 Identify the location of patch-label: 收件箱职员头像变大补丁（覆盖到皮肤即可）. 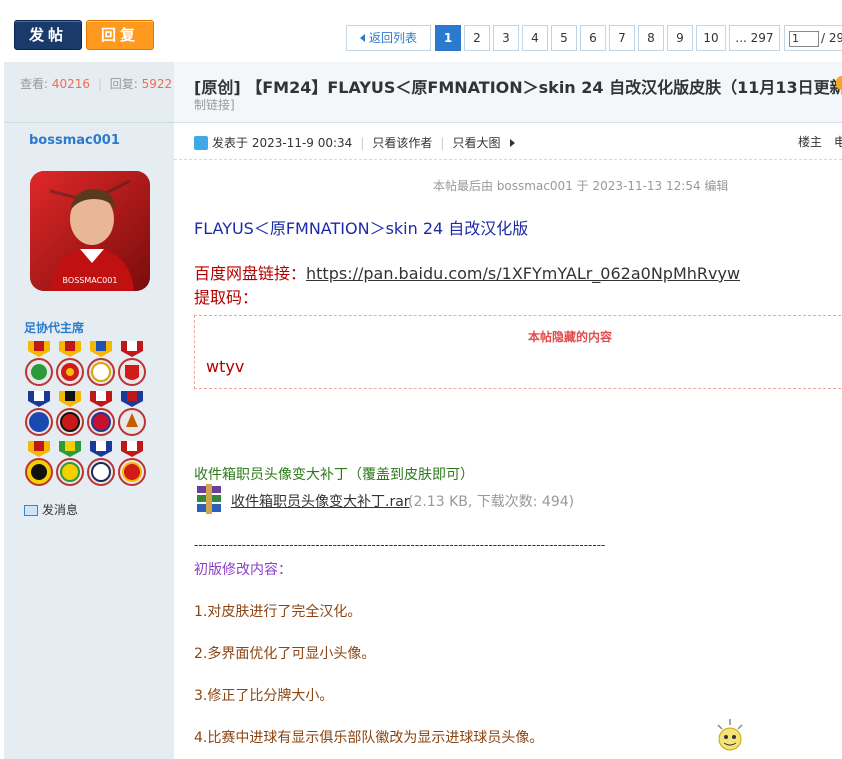
(334, 475).